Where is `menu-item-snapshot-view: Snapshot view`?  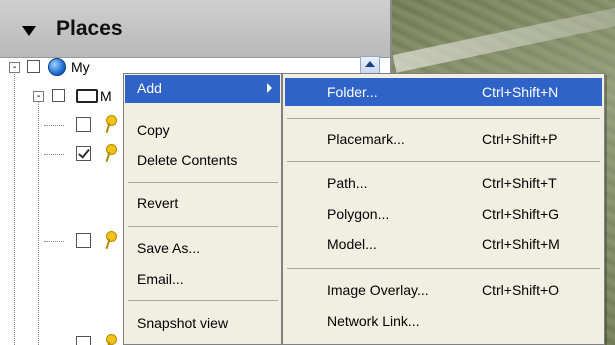
menu-item-snapshot-view: Snapshot view is located at coordinates (202, 323).